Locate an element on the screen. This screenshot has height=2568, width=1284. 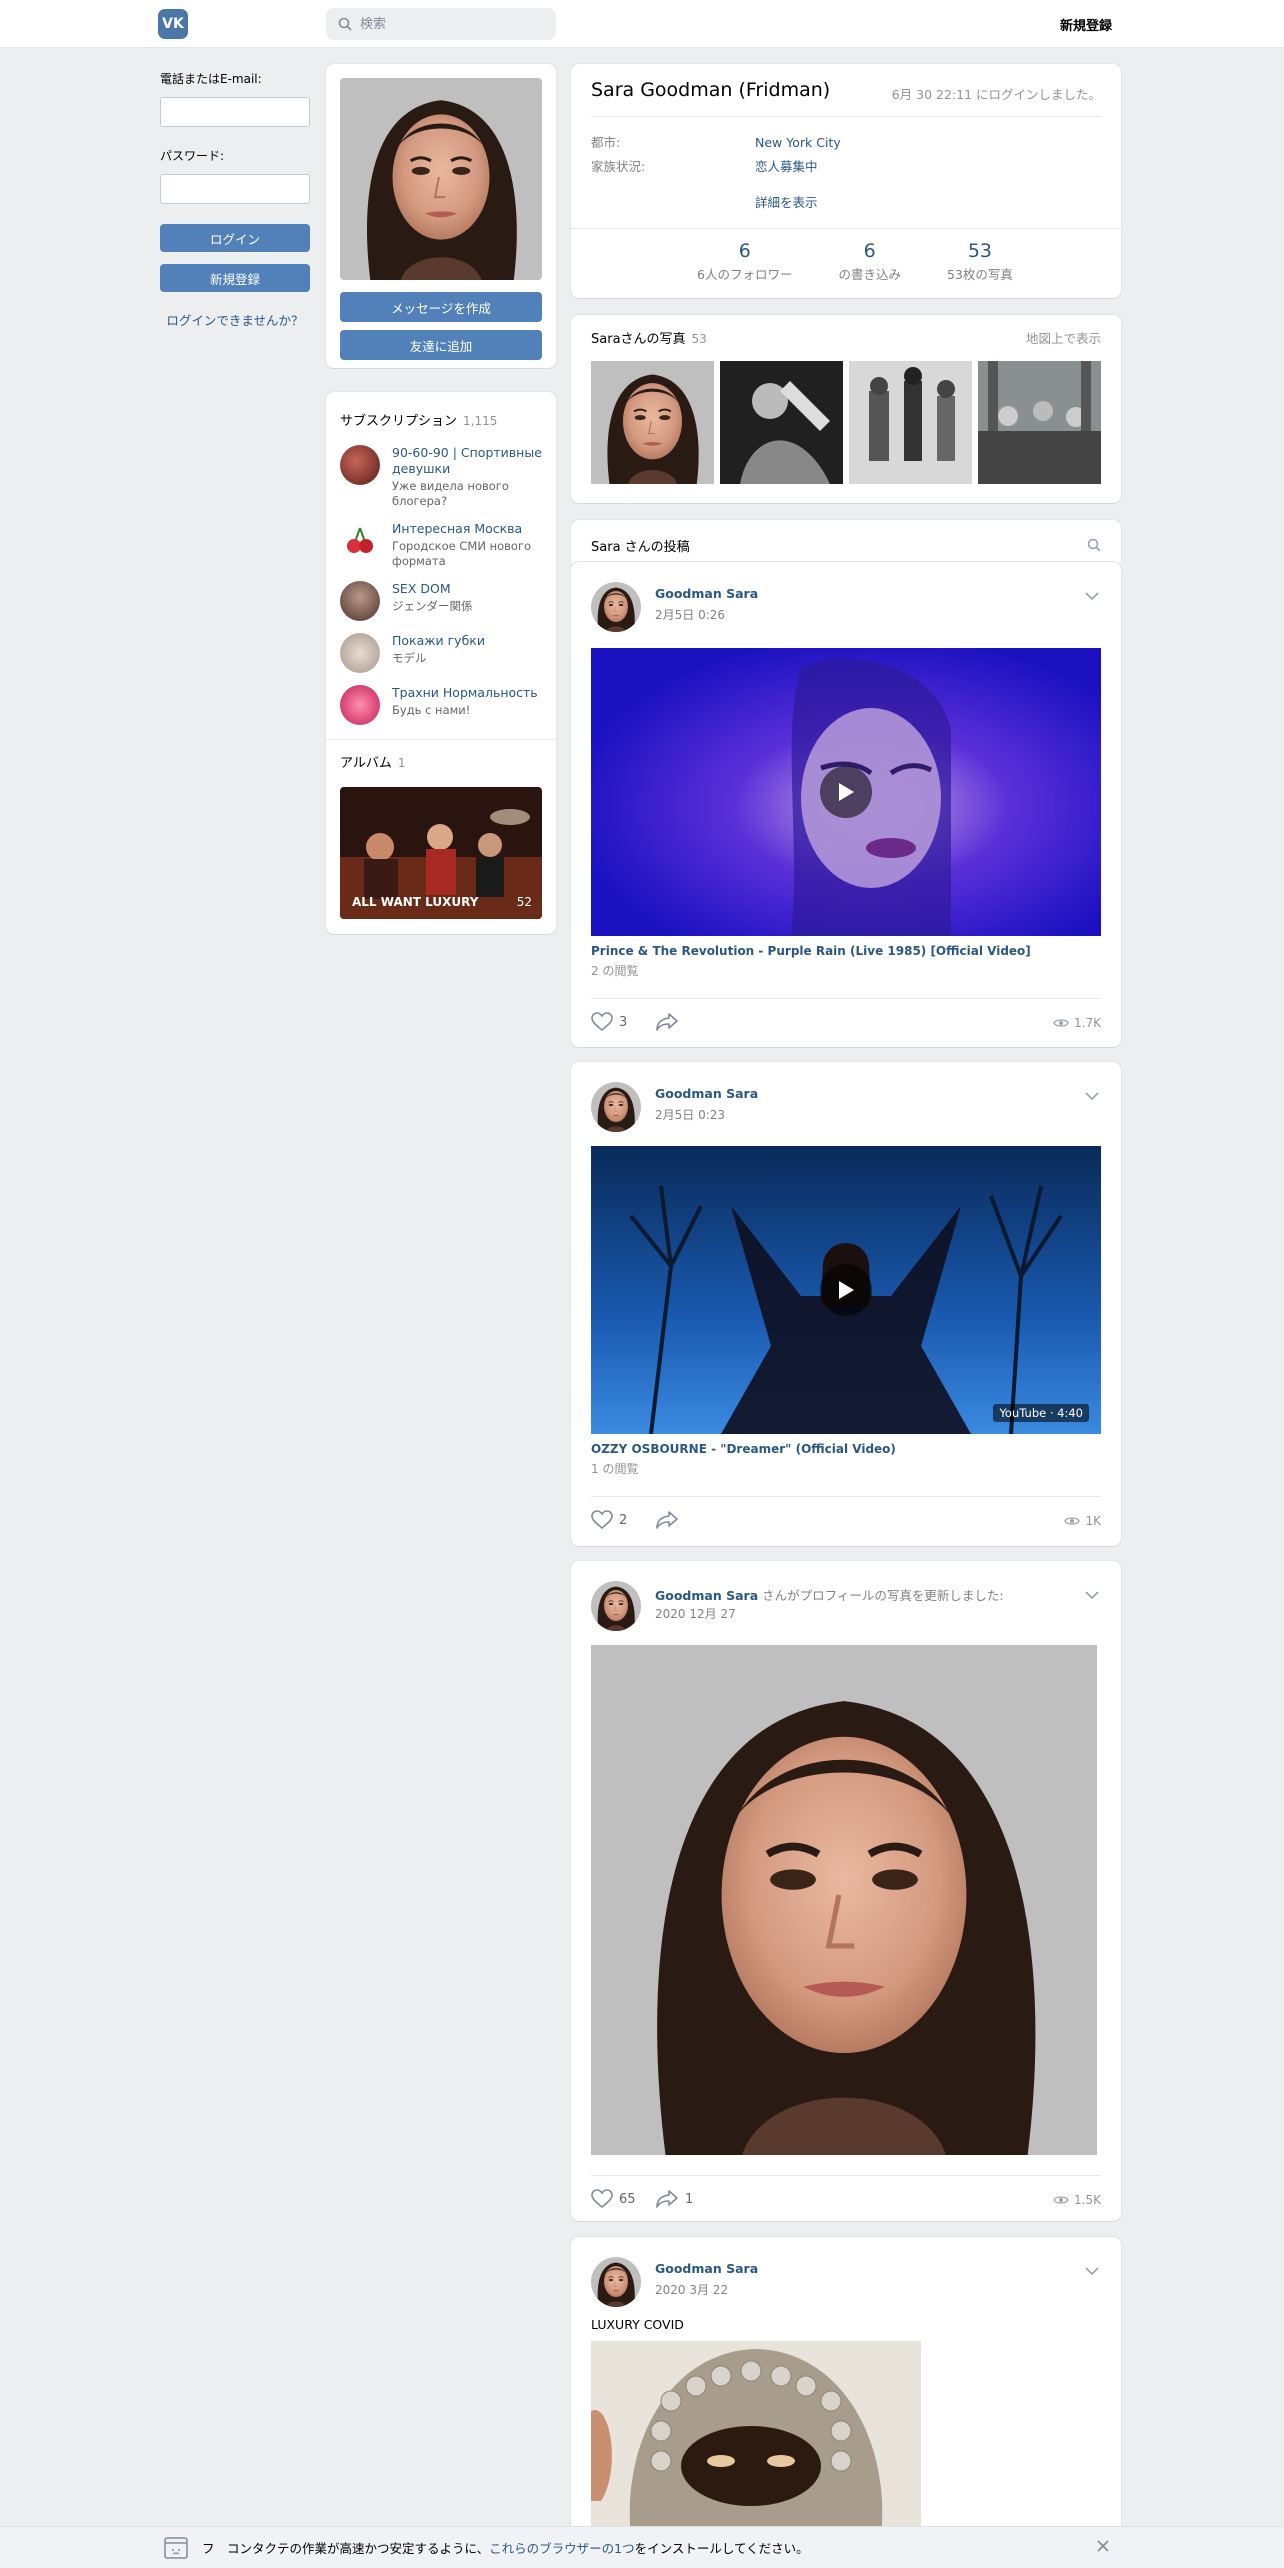
signup-button: 新規登録 is located at coordinates (235, 278).